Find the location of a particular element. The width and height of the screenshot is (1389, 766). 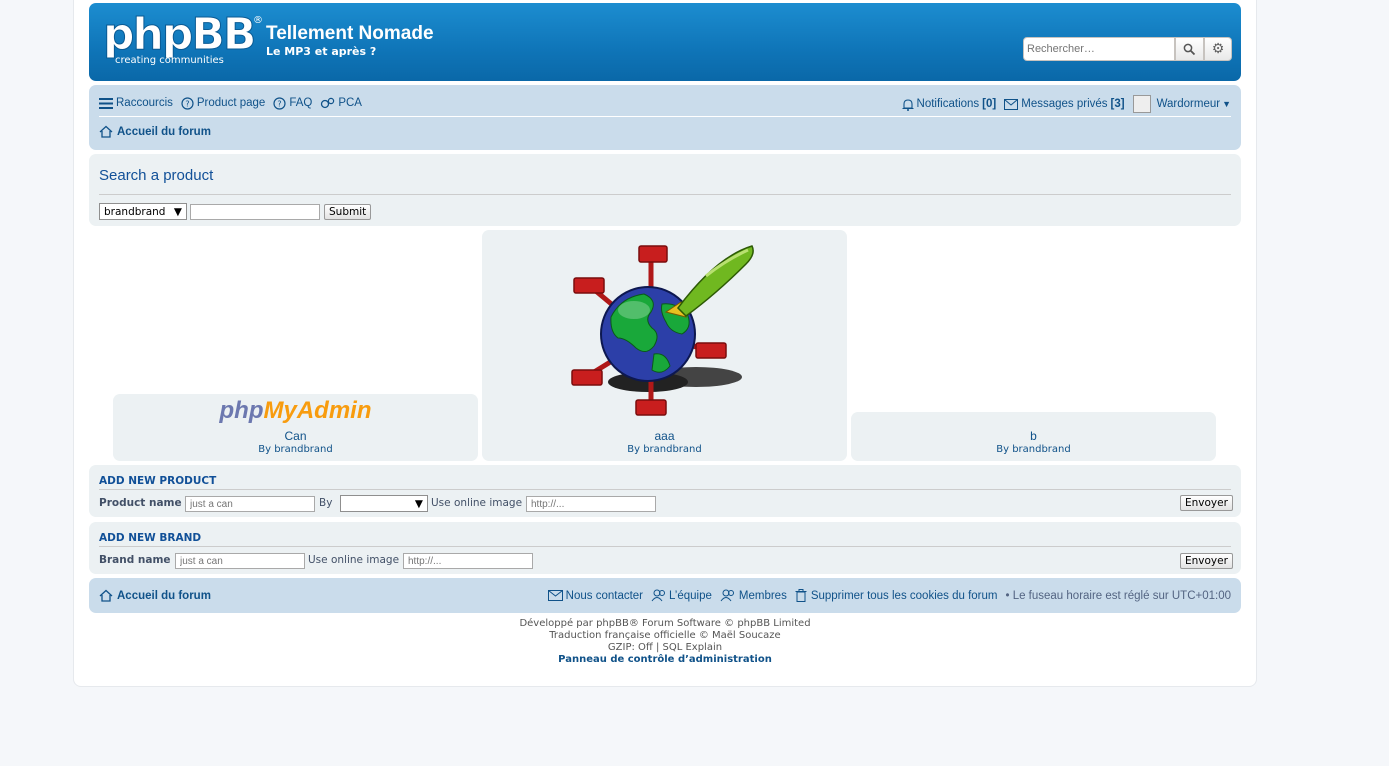

search-panel-title: Search a product is located at coordinates (156, 175).